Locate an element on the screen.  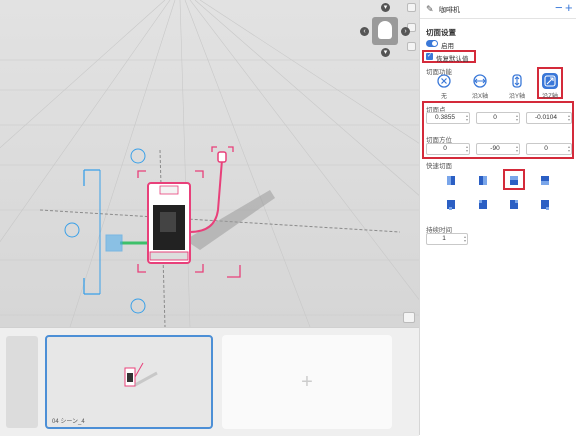
scene-thumbnail-selected is located at coordinates (129, 382).